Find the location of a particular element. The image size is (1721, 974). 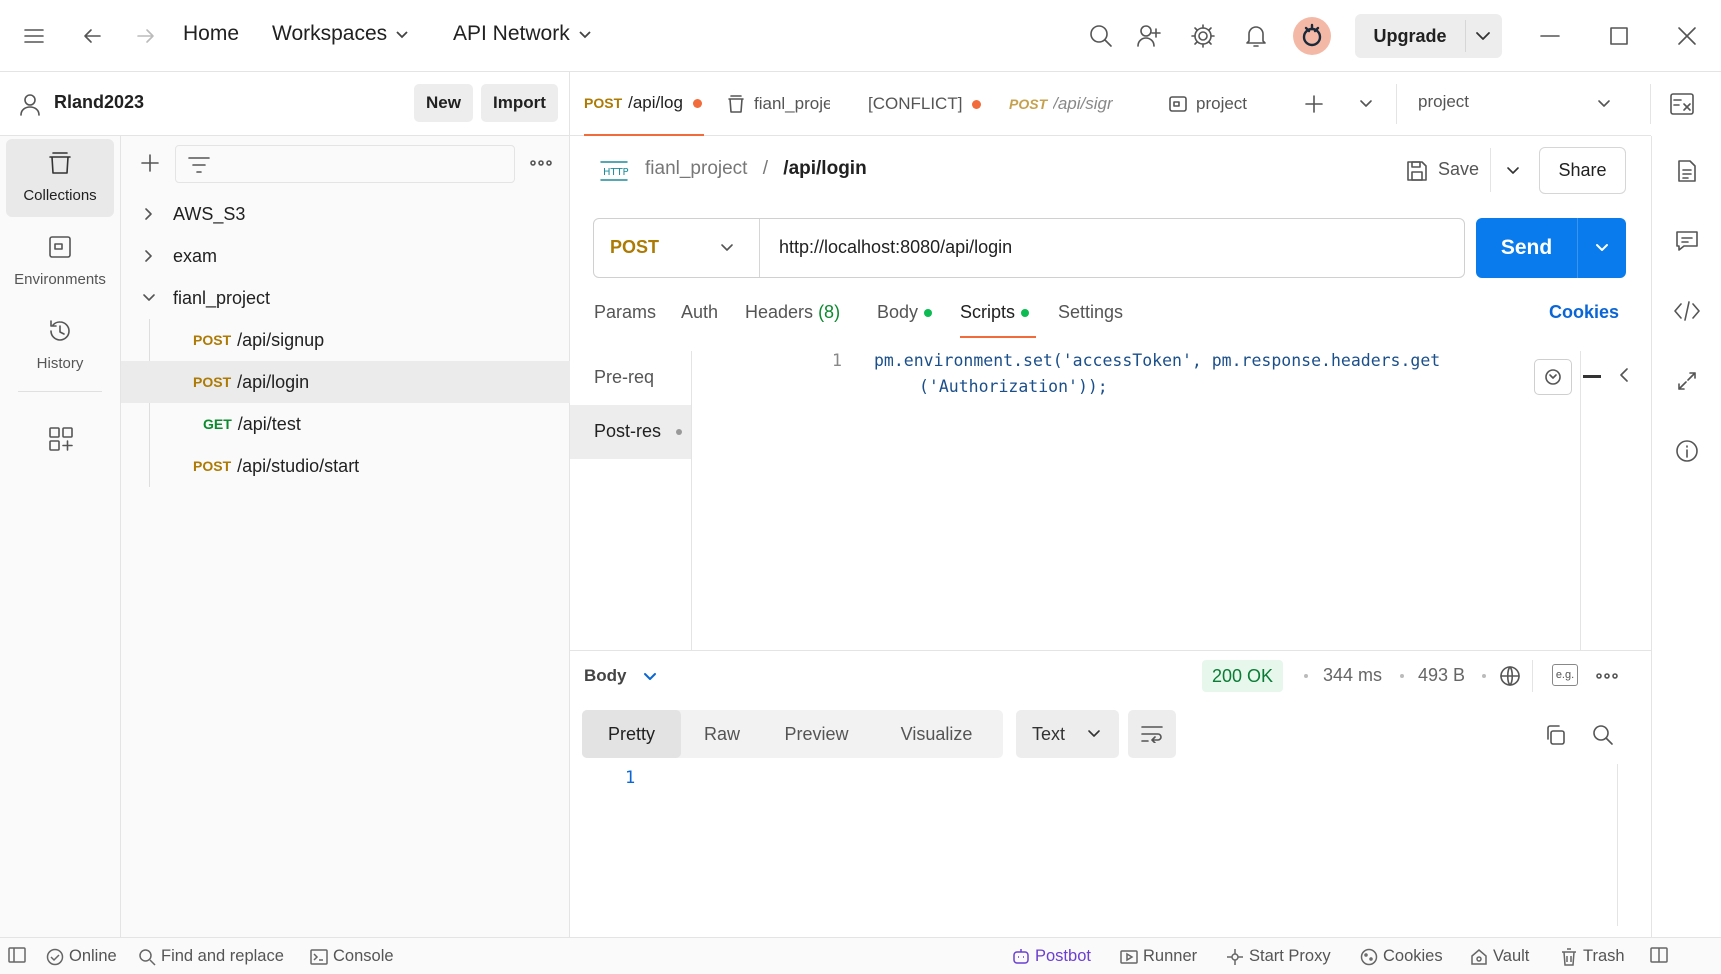

add-collection-plus-icon is located at coordinates (150, 163).